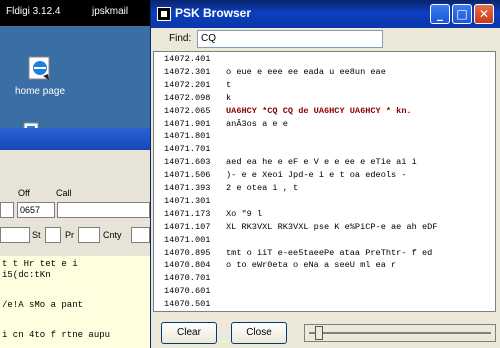 The height and width of the screenshot is (348, 500). What do you see at coordinates (213, 214) in the screenshot?
I see `browser-row: 14071.173 Xo "9 l` at bounding box center [213, 214].